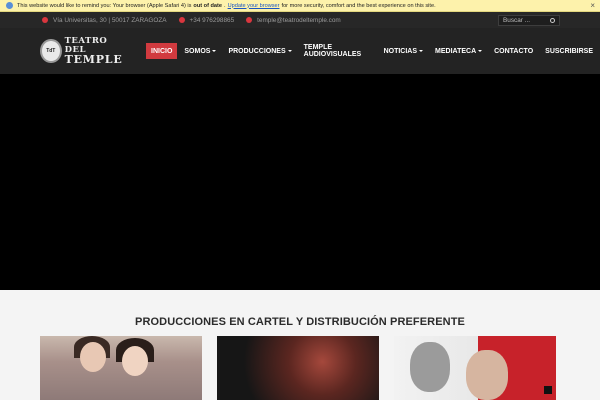 This screenshot has width=600, height=400. What do you see at coordinates (249, 20) in the screenshot?
I see `email-icon` at bounding box center [249, 20].